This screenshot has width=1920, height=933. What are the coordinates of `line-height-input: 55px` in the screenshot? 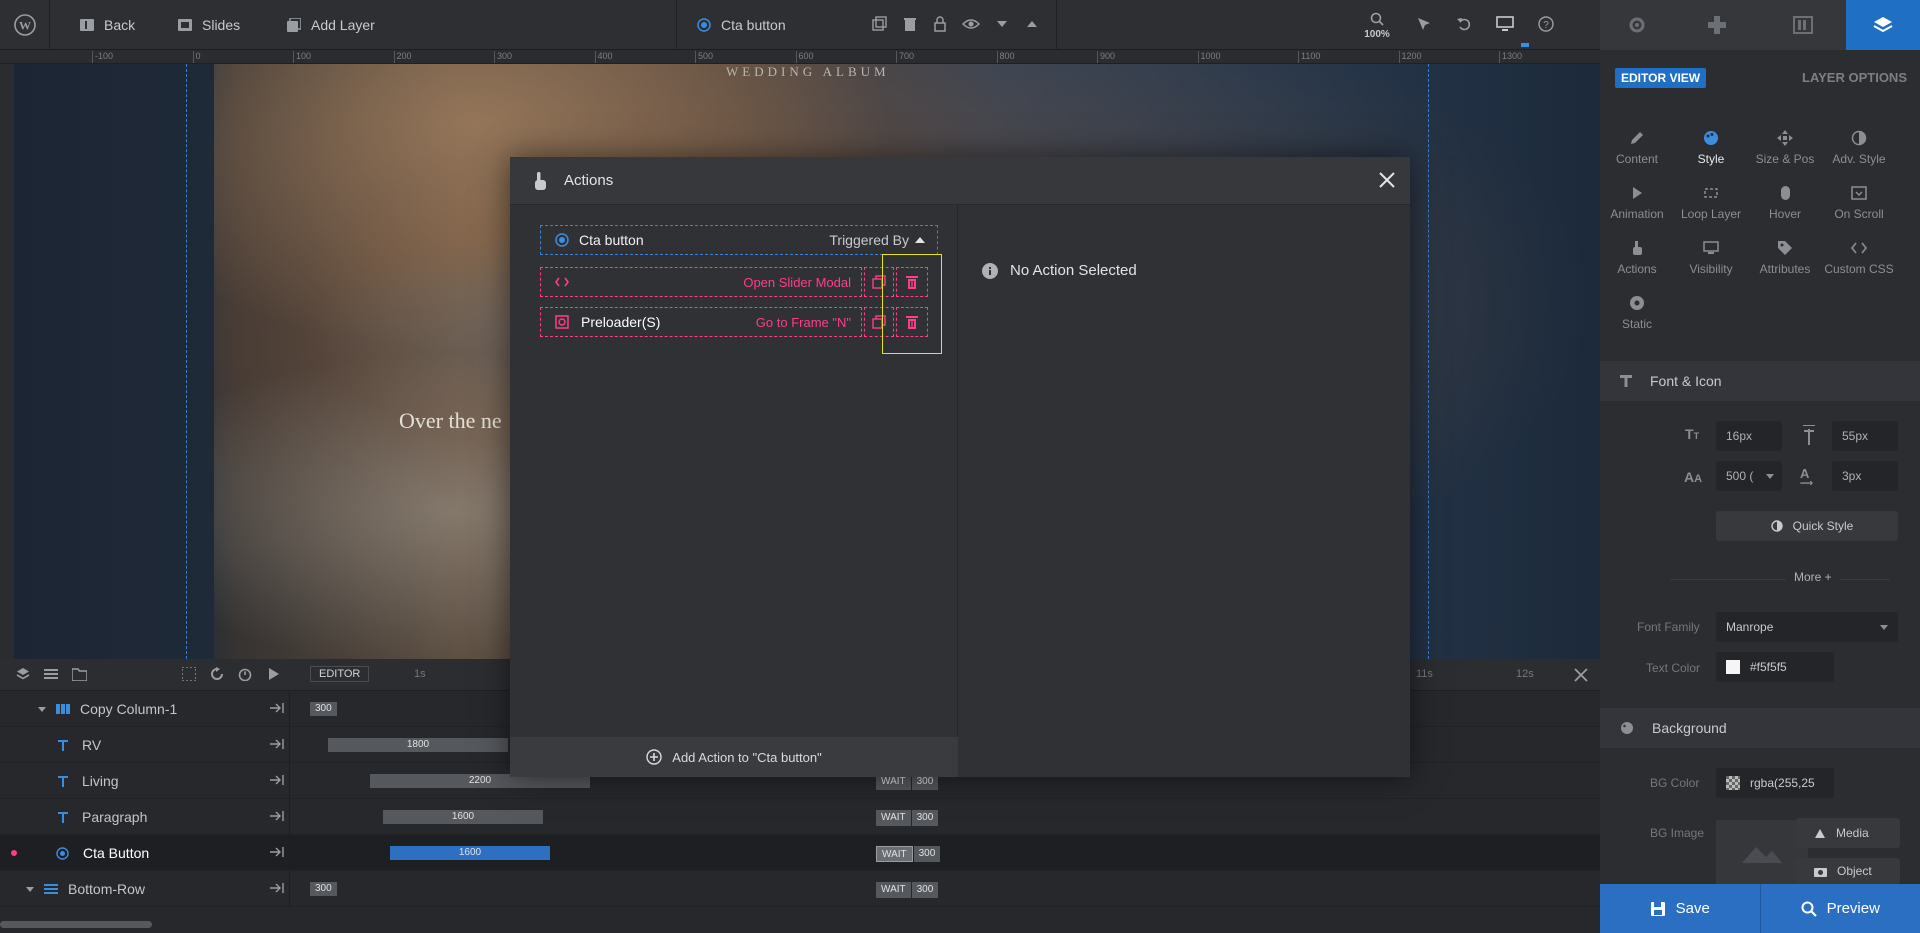 It's located at (1865, 436).